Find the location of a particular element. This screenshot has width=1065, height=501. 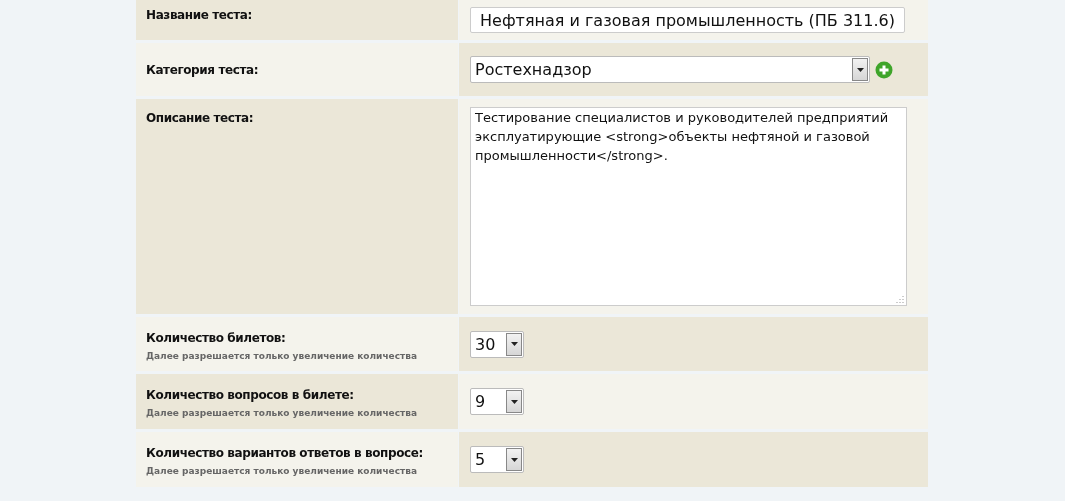

field-label: Количество билетов: is located at coordinates (216, 338).